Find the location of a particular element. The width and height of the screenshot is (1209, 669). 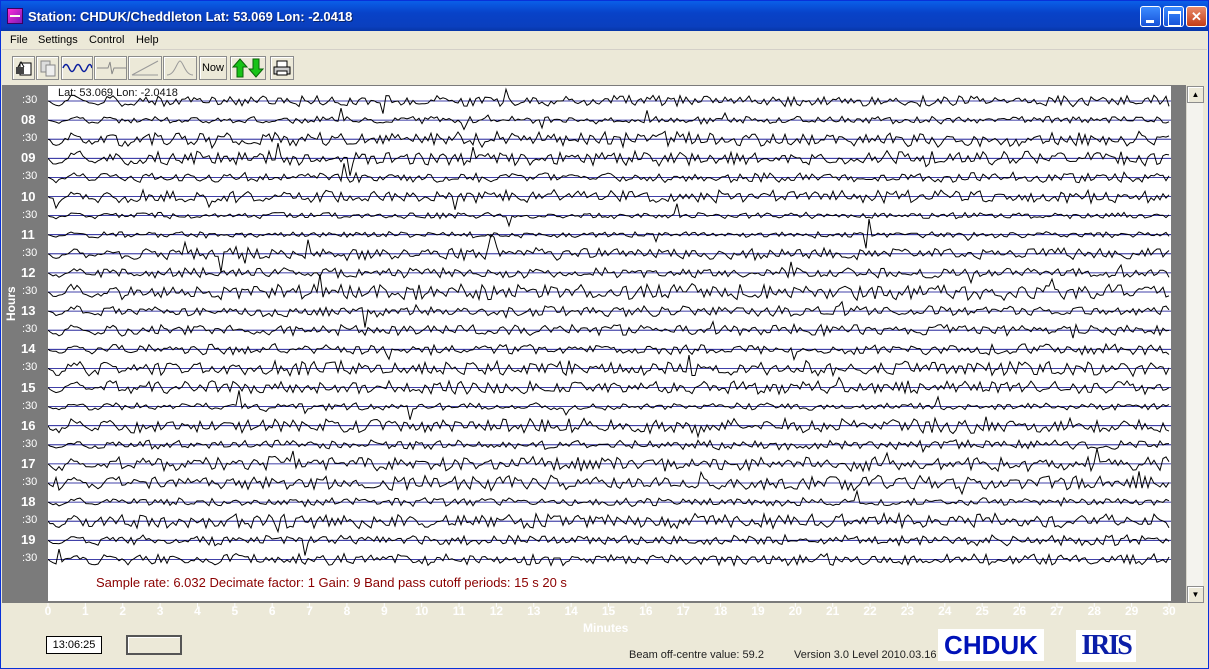

x-tick-label: 28 is located at coordinates (1094, 611).